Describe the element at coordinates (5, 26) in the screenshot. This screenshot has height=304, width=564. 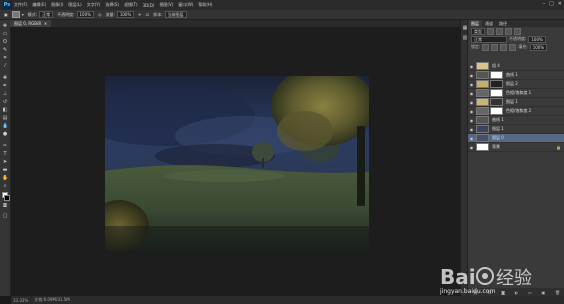
I see `move-tool-icon: ✥` at that location.